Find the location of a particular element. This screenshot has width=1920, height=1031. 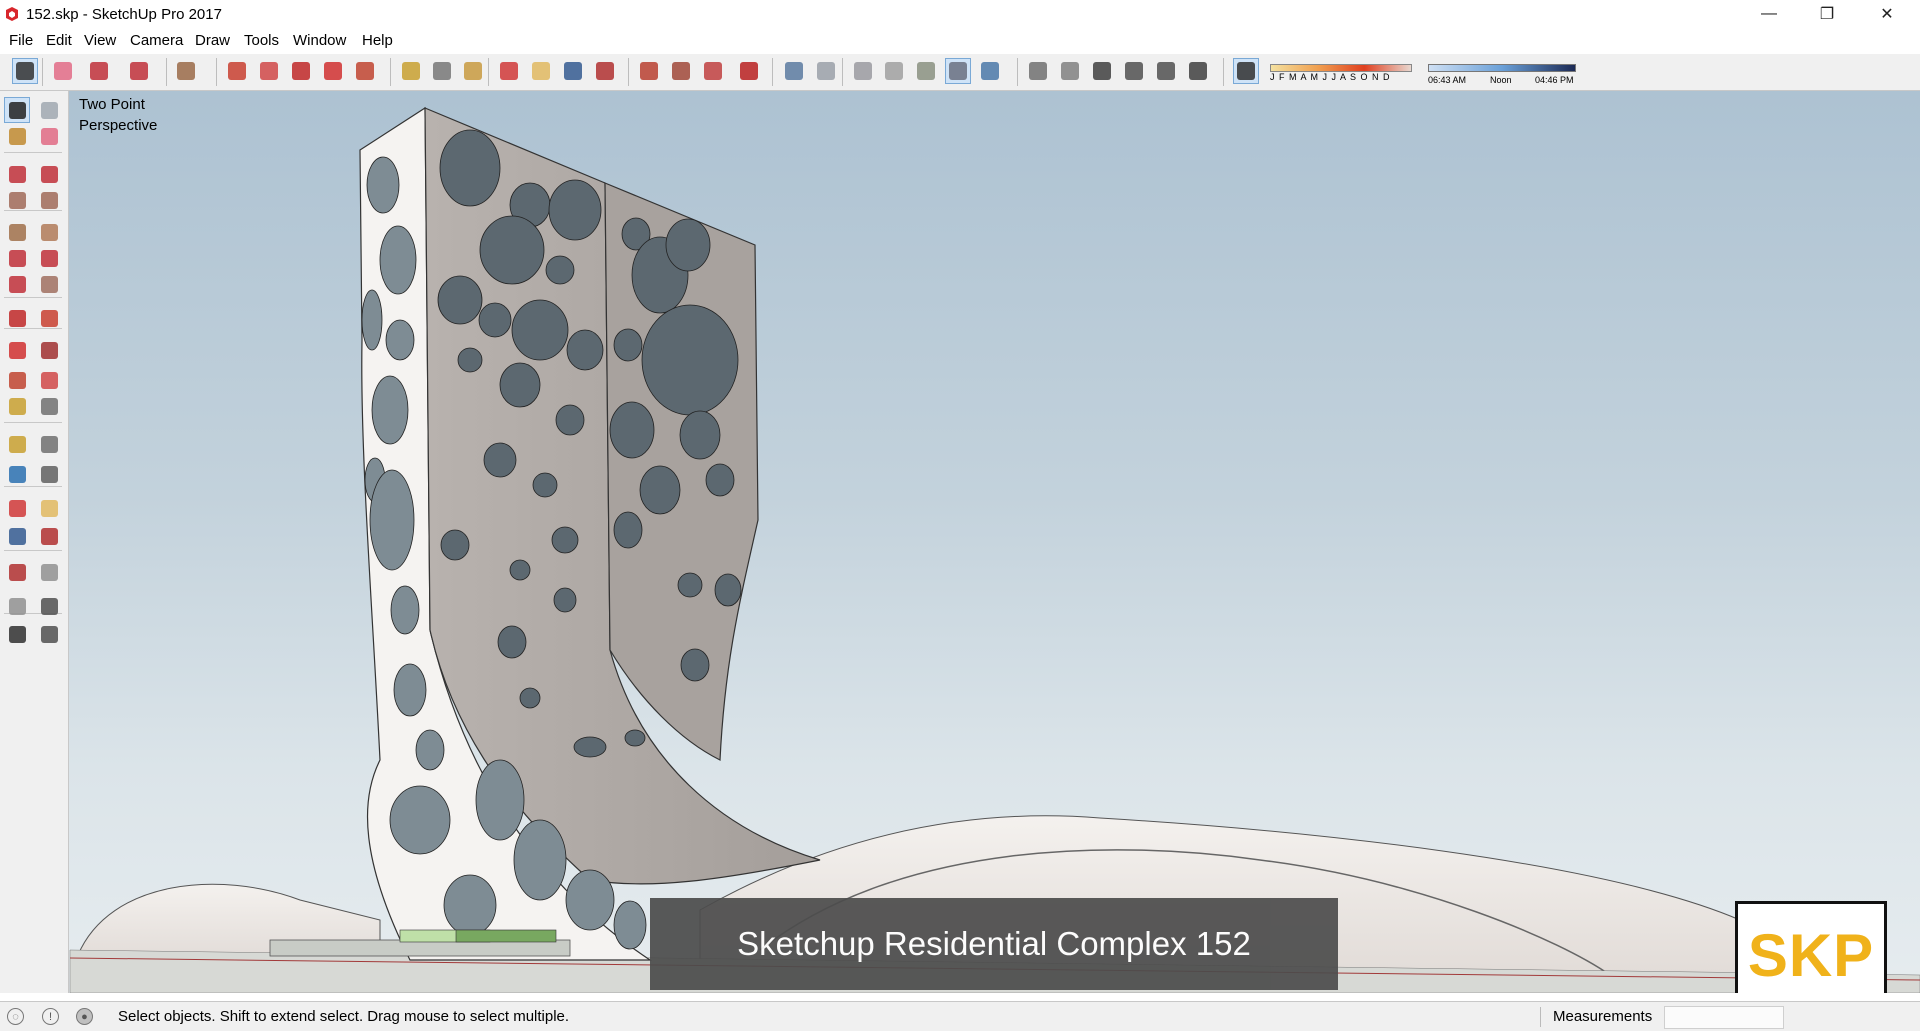

zoom-icon is located at coordinates (17, 536).